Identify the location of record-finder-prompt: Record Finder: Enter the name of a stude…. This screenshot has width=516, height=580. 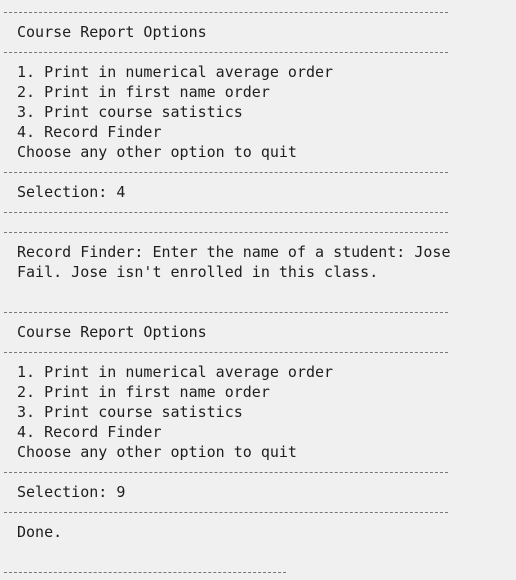
(233, 252).